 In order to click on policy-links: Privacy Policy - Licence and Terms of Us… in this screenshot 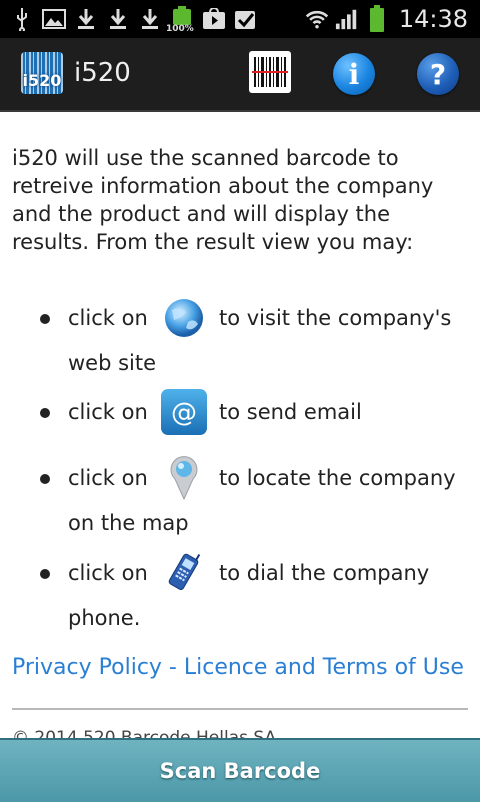, I will do `click(240, 667)`.